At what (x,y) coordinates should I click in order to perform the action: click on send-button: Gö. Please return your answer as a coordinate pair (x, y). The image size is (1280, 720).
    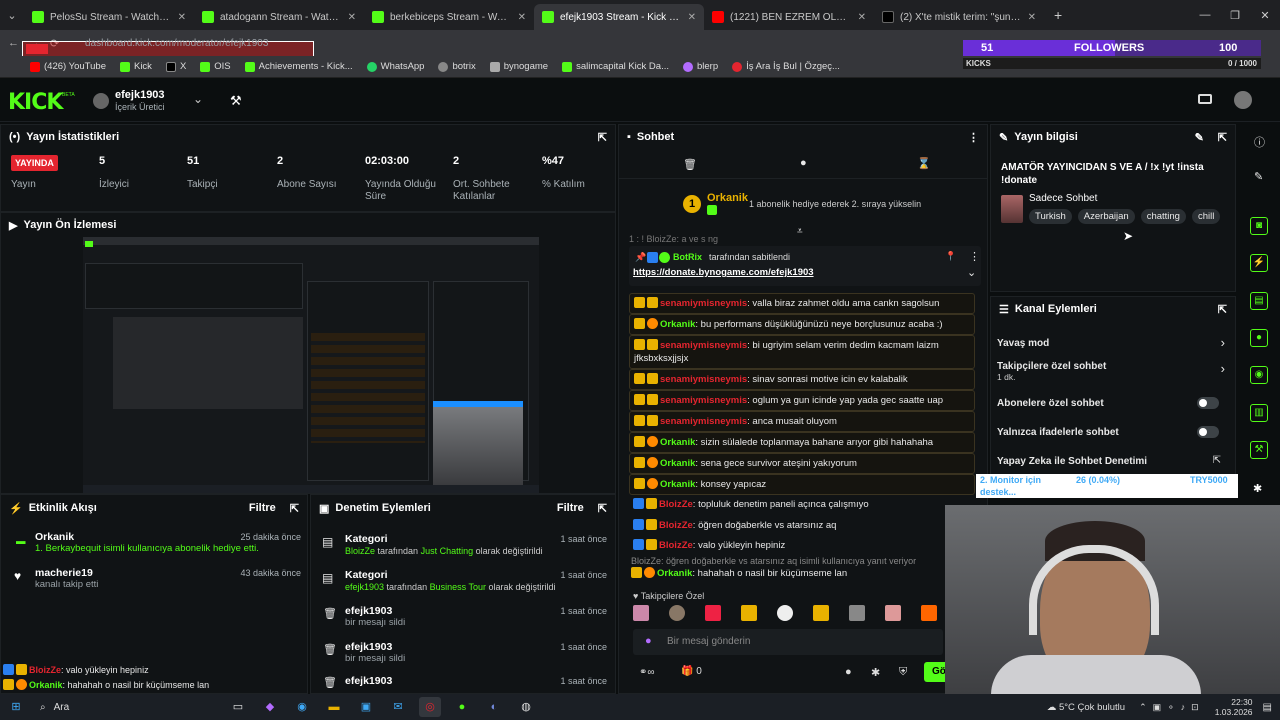
    Looking at the image, I should click on (935, 672).